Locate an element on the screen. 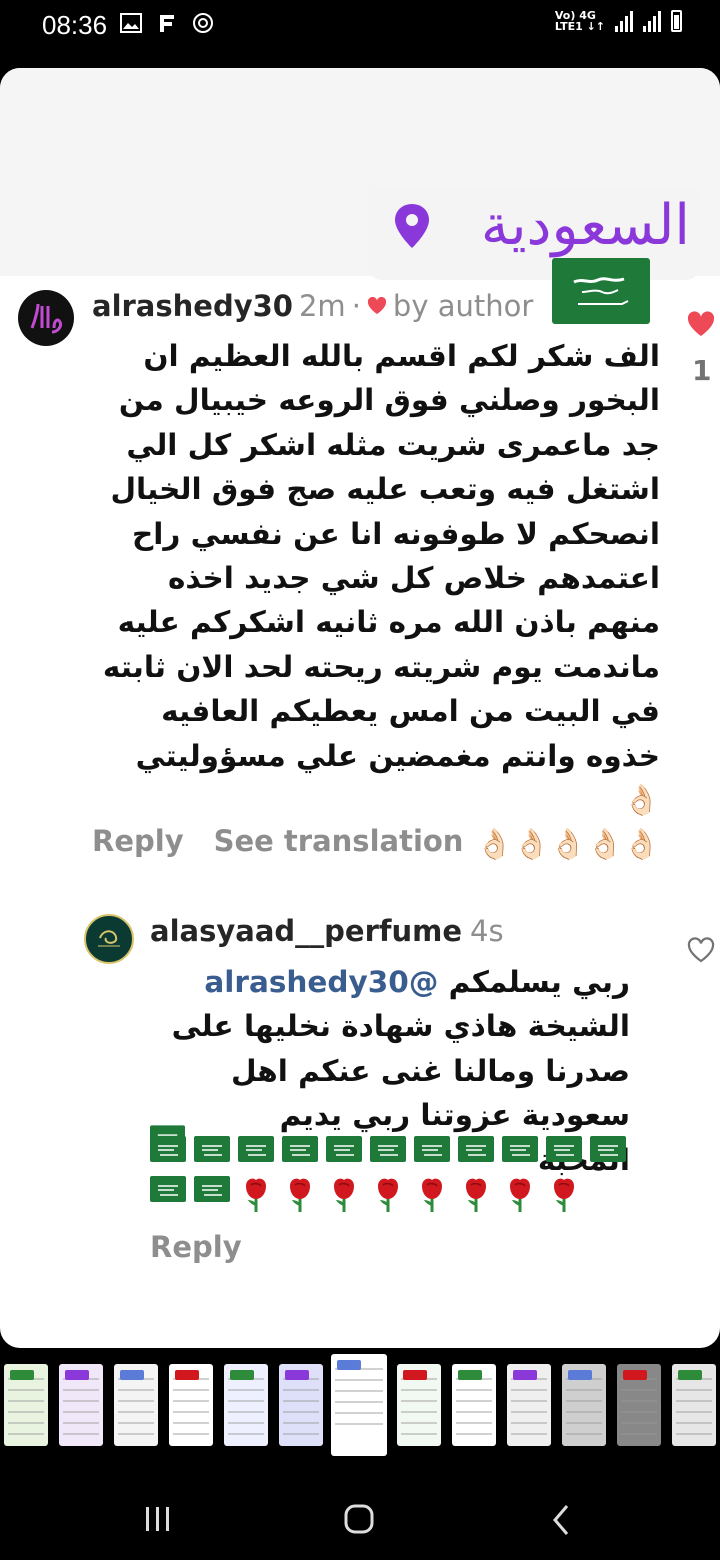 The height and width of the screenshot is (1560, 720). author-like-heart-icon is located at coordinates (376, 305).